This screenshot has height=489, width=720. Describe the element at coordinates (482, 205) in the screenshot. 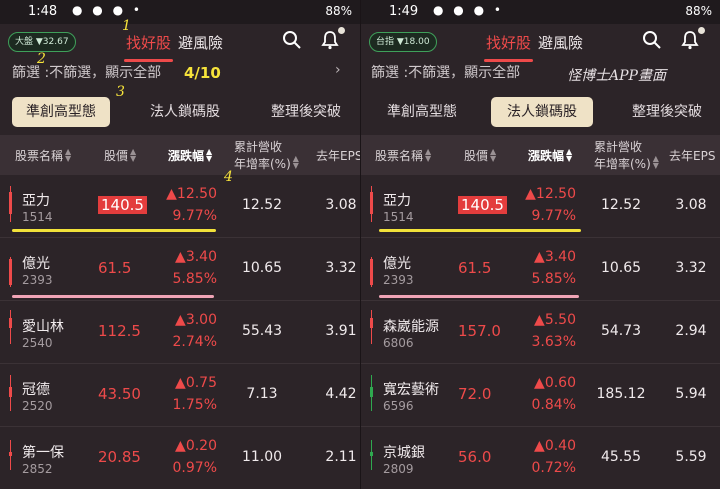

I see `stock-price: 140.5` at that location.